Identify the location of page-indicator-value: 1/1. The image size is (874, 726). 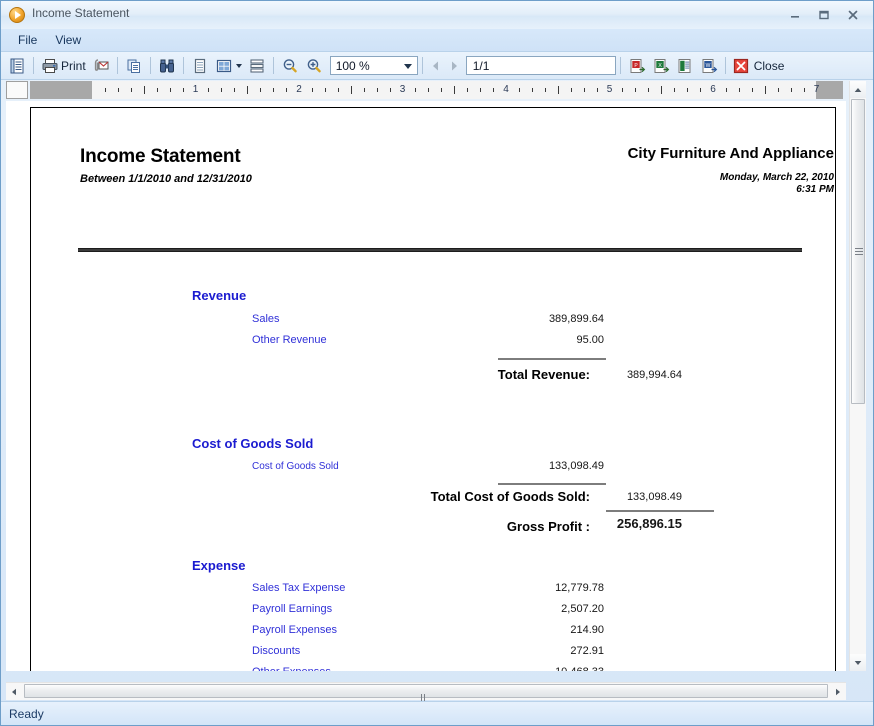
(481, 65).